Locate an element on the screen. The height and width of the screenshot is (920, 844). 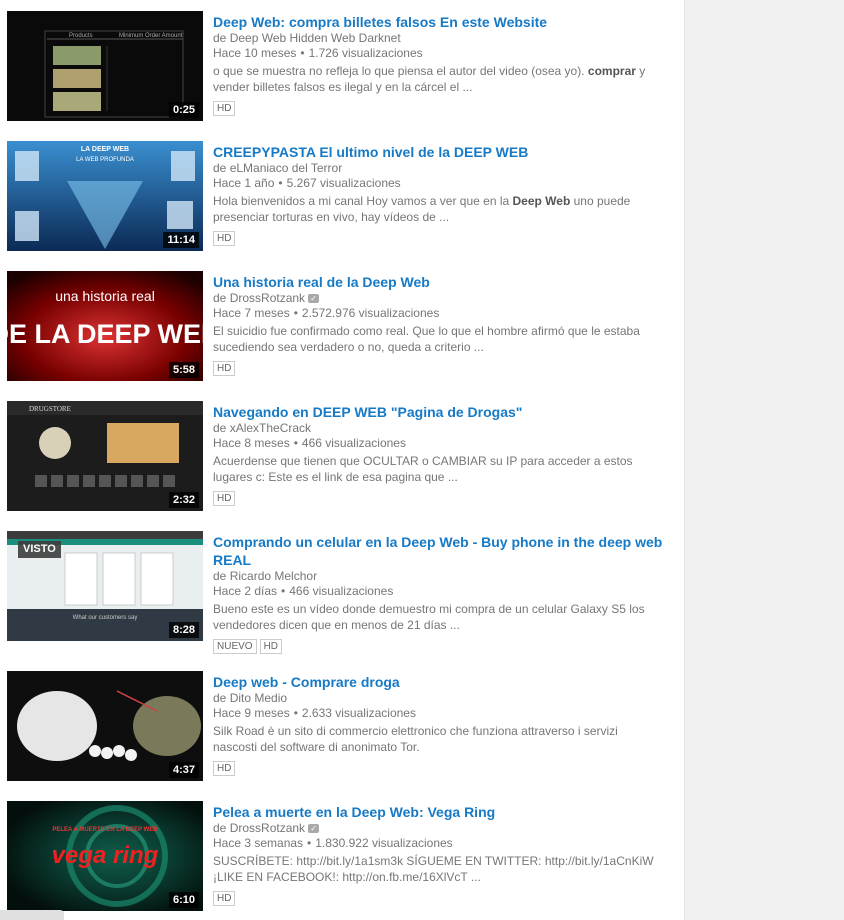
video-thumbnail: 4:37 is located at coordinates (105, 726).